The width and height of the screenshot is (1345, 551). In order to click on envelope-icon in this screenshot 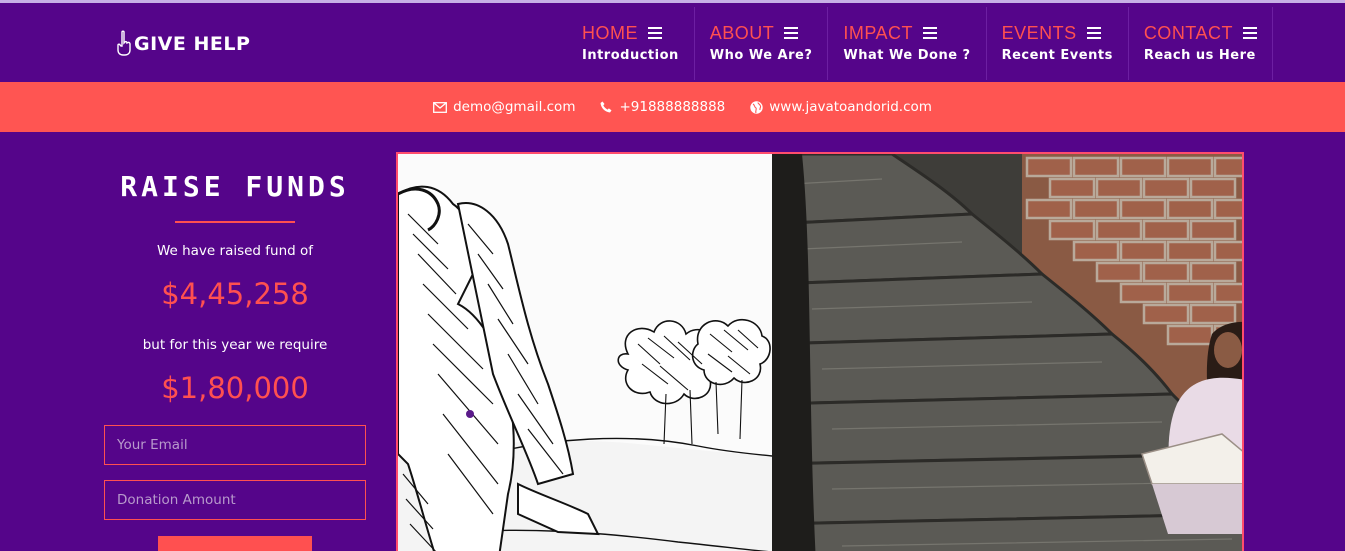, I will do `click(440, 107)`.